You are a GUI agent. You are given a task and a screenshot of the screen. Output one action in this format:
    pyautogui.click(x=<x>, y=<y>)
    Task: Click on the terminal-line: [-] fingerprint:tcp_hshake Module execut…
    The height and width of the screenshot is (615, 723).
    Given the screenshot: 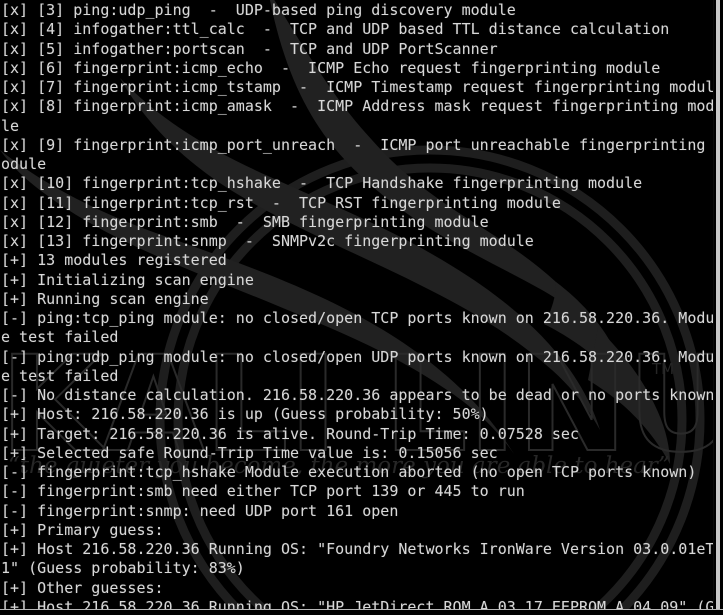 What is the action you would take?
    pyautogui.click(x=349, y=472)
    